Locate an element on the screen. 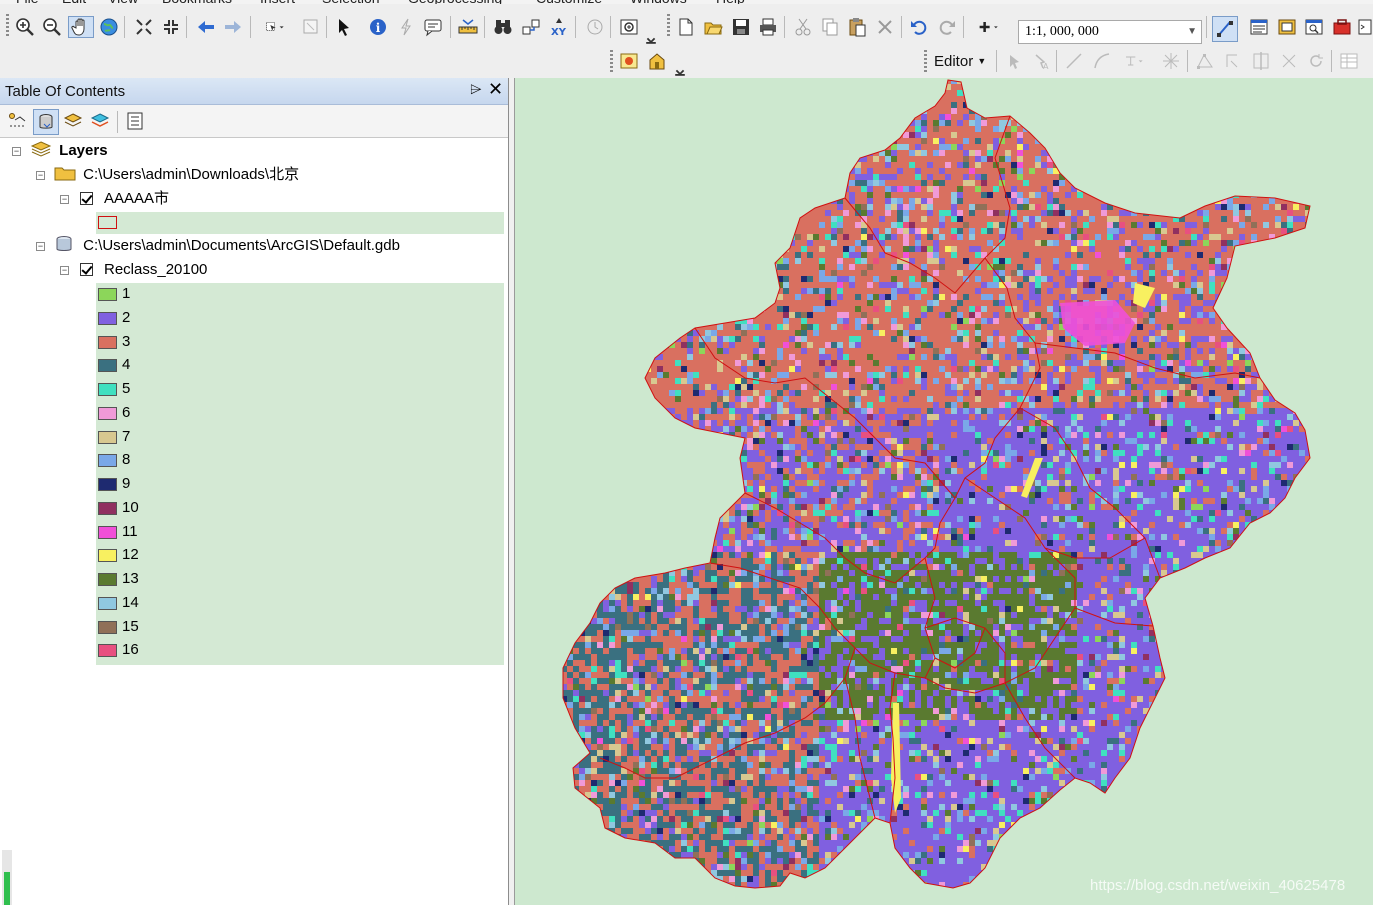 The image size is (1373, 905). cut-scissors-icon is located at coordinates (803, 27).